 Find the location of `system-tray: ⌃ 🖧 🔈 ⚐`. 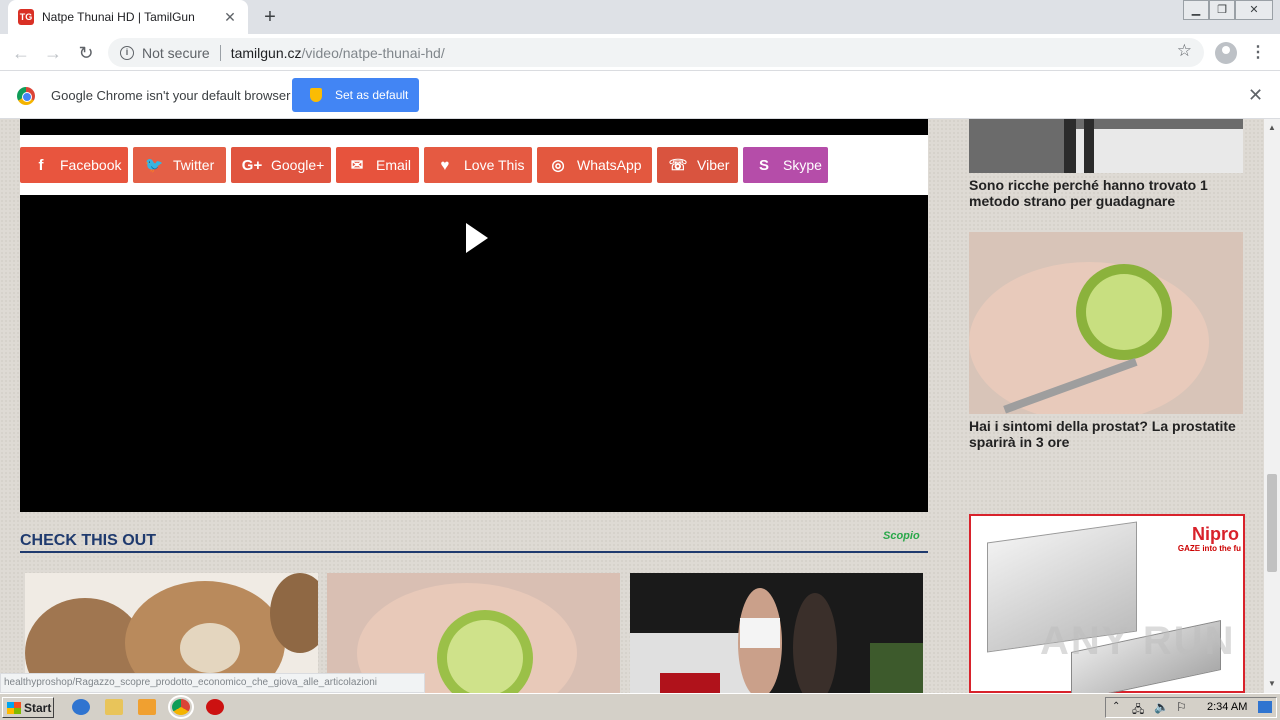

system-tray: ⌃ 🖧 🔈 ⚐ is located at coordinates (1191, 707).